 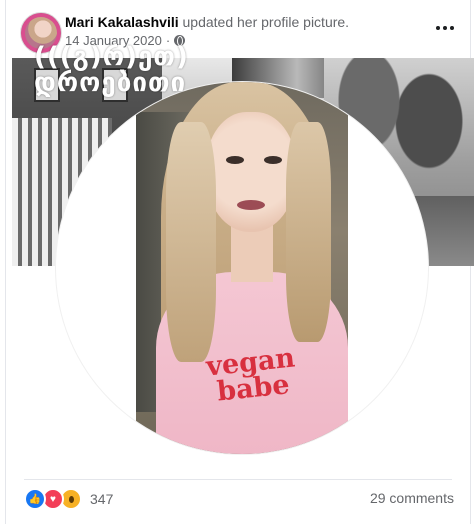 What do you see at coordinates (111, 70) in the screenshot?
I see `photo-overlay-caption: (((გ)რ)ეთ) დროებითი` at bounding box center [111, 70].